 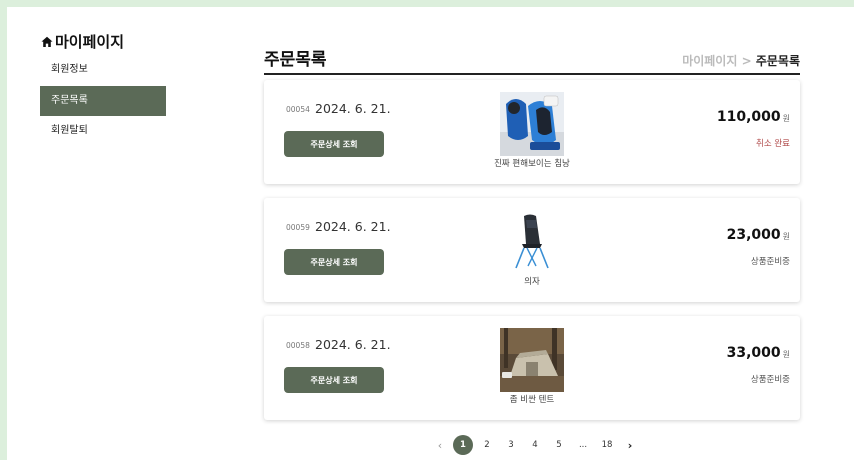 I want to click on sidebar-item-orders: 주문목록, so click(x=103, y=101).